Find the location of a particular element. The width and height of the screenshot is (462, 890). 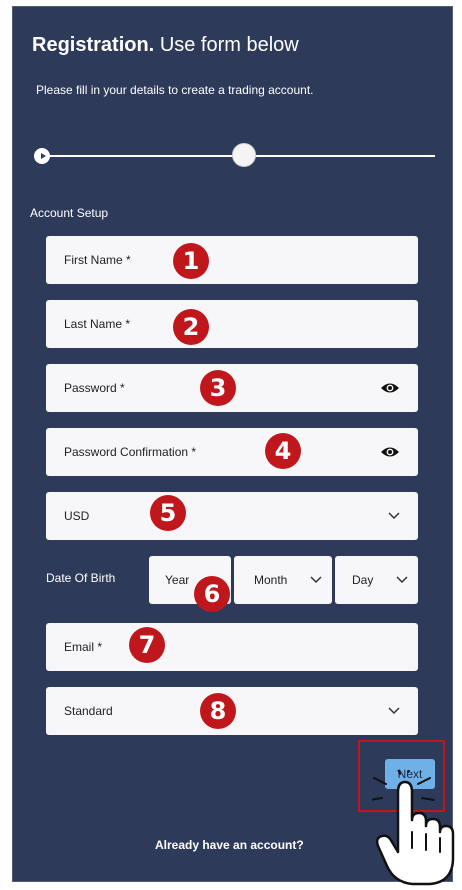

dob-day-value: Day is located at coordinates (363, 580).